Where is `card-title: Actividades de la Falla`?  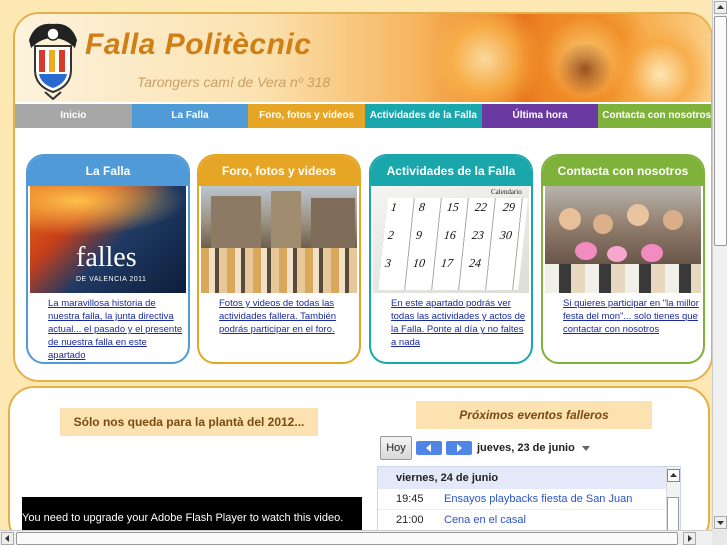 card-title: Actividades de la Falla is located at coordinates (451, 171).